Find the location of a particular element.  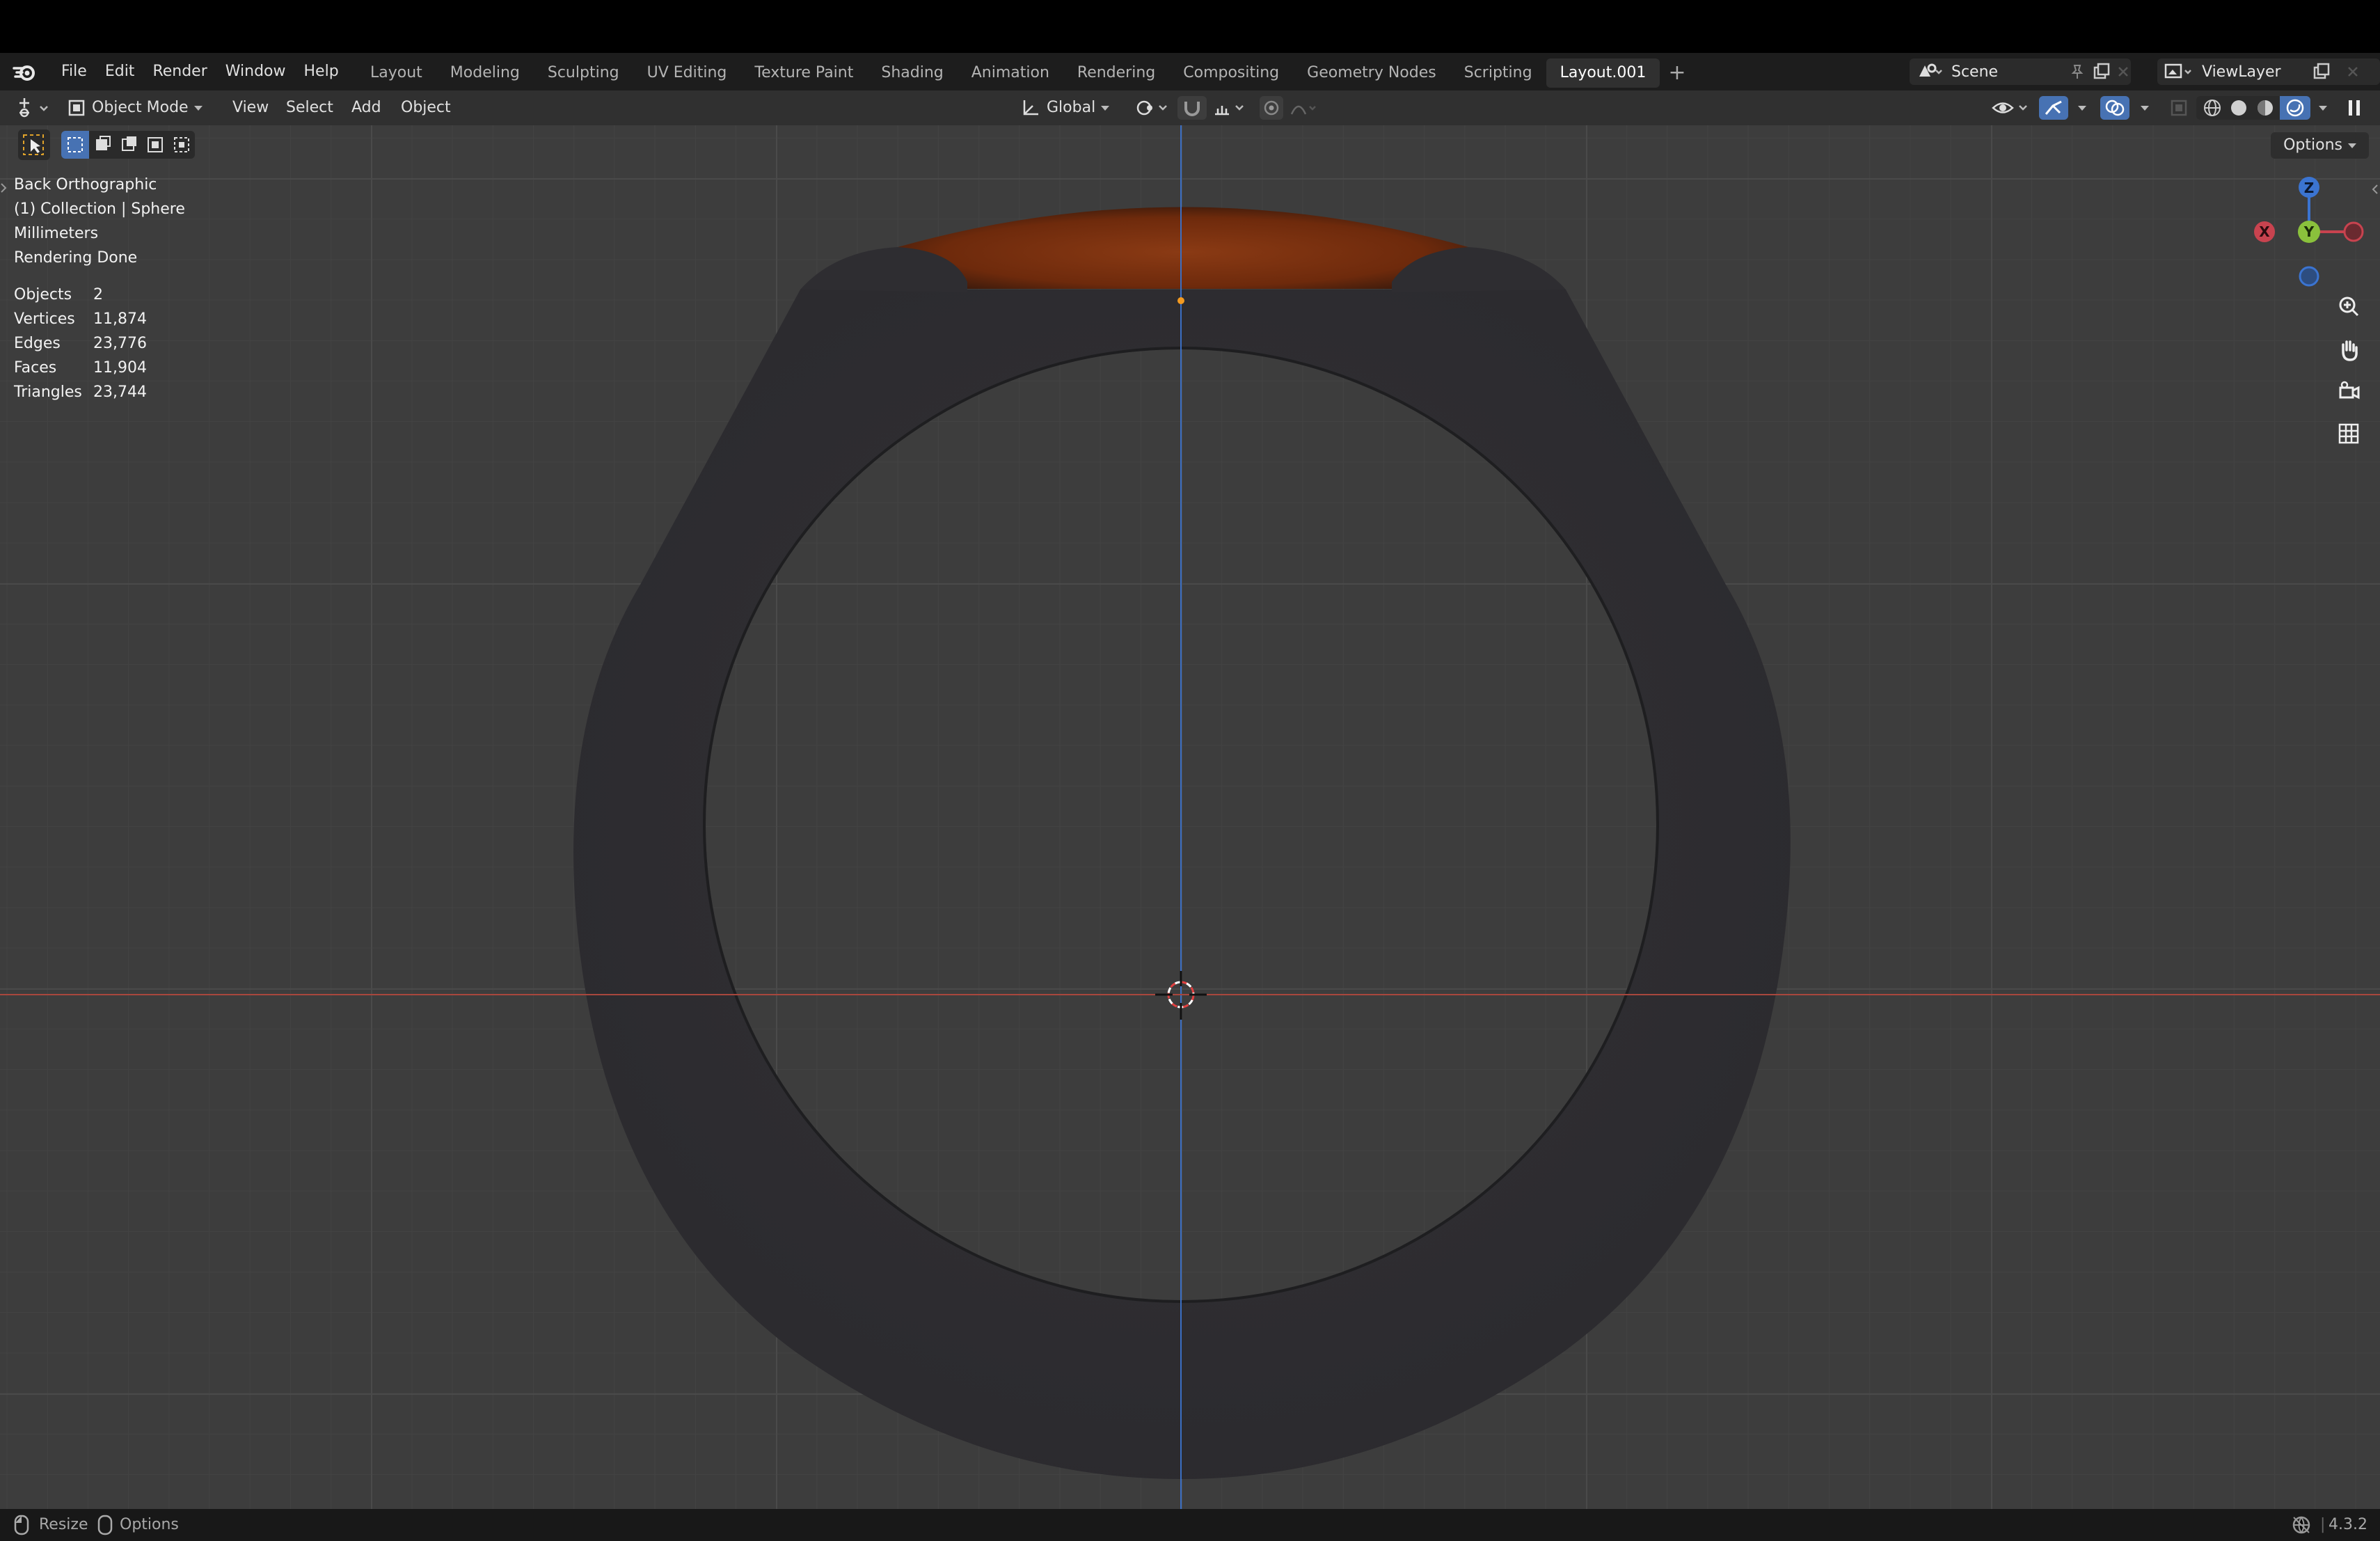

menu-edit: Edit is located at coordinates (125, 71).